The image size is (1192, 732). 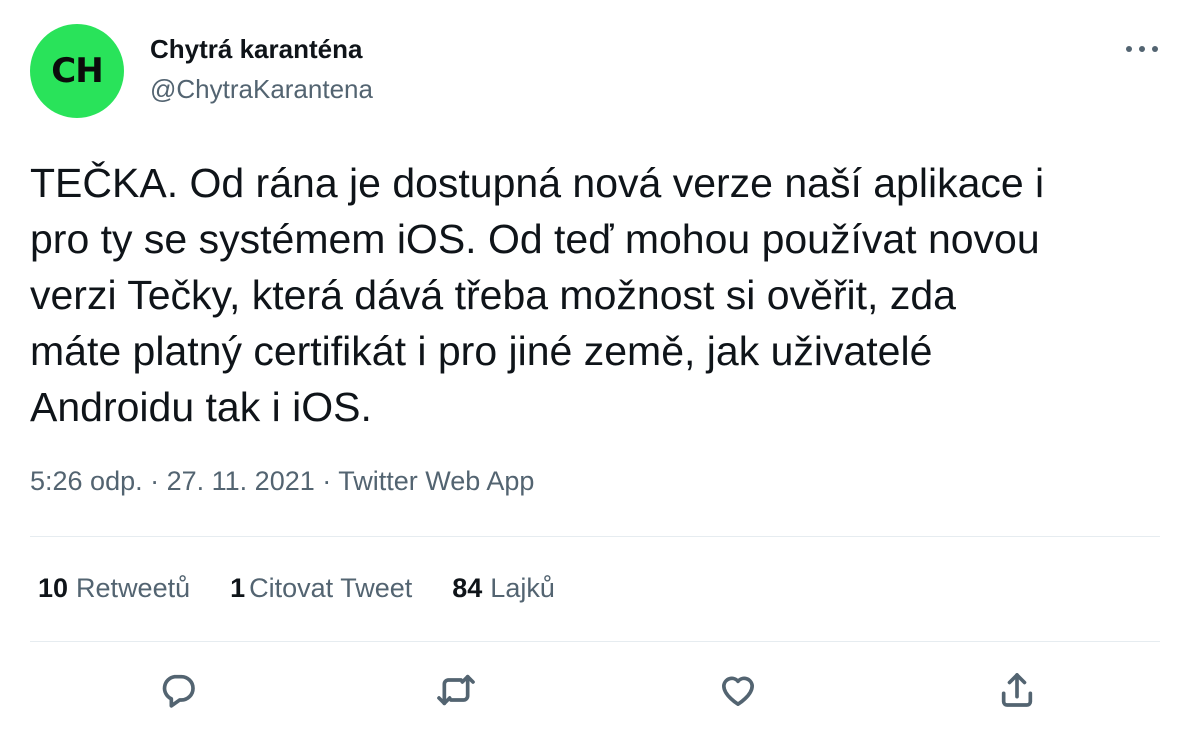 I want to click on retweets-count: 10, so click(x=53, y=588).